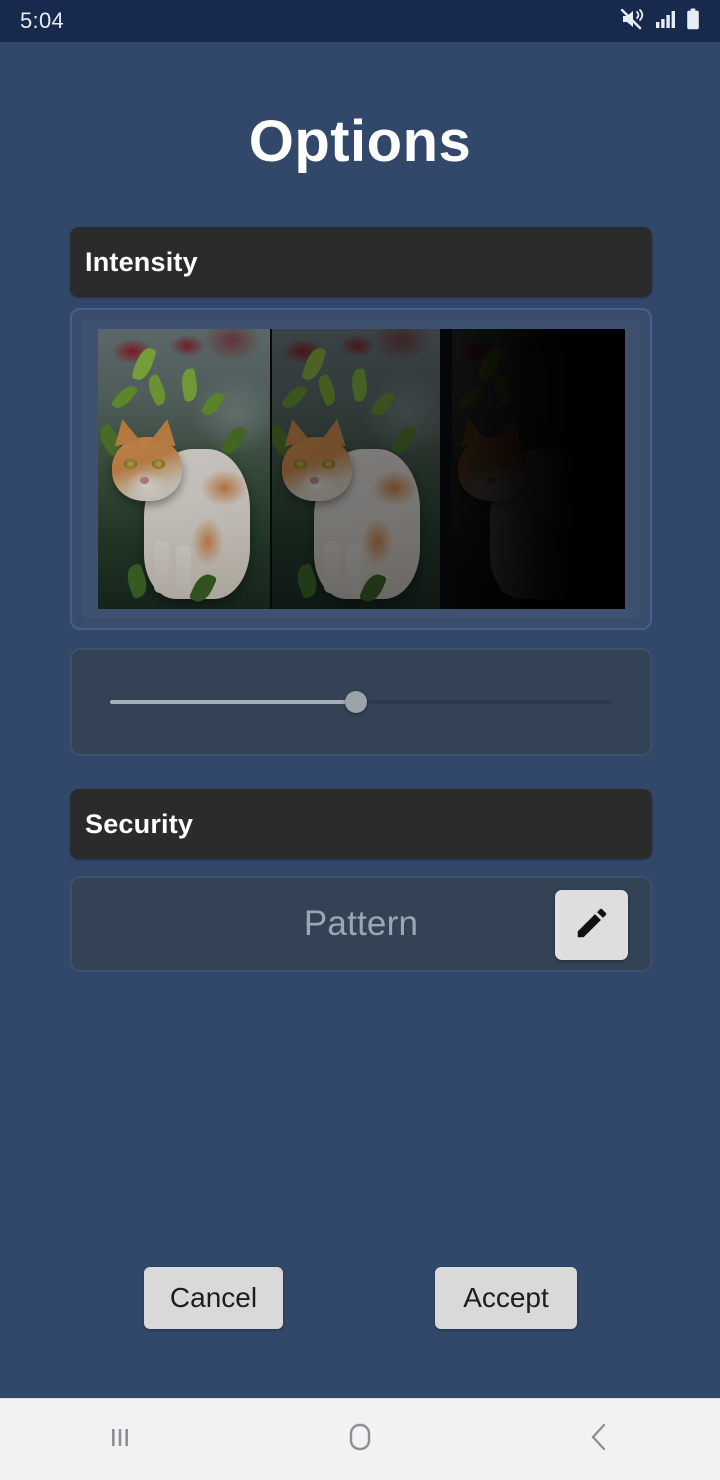 The image size is (720, 1480). I want to click on section-header-intensity-label: Intensity, so click(141, 261).